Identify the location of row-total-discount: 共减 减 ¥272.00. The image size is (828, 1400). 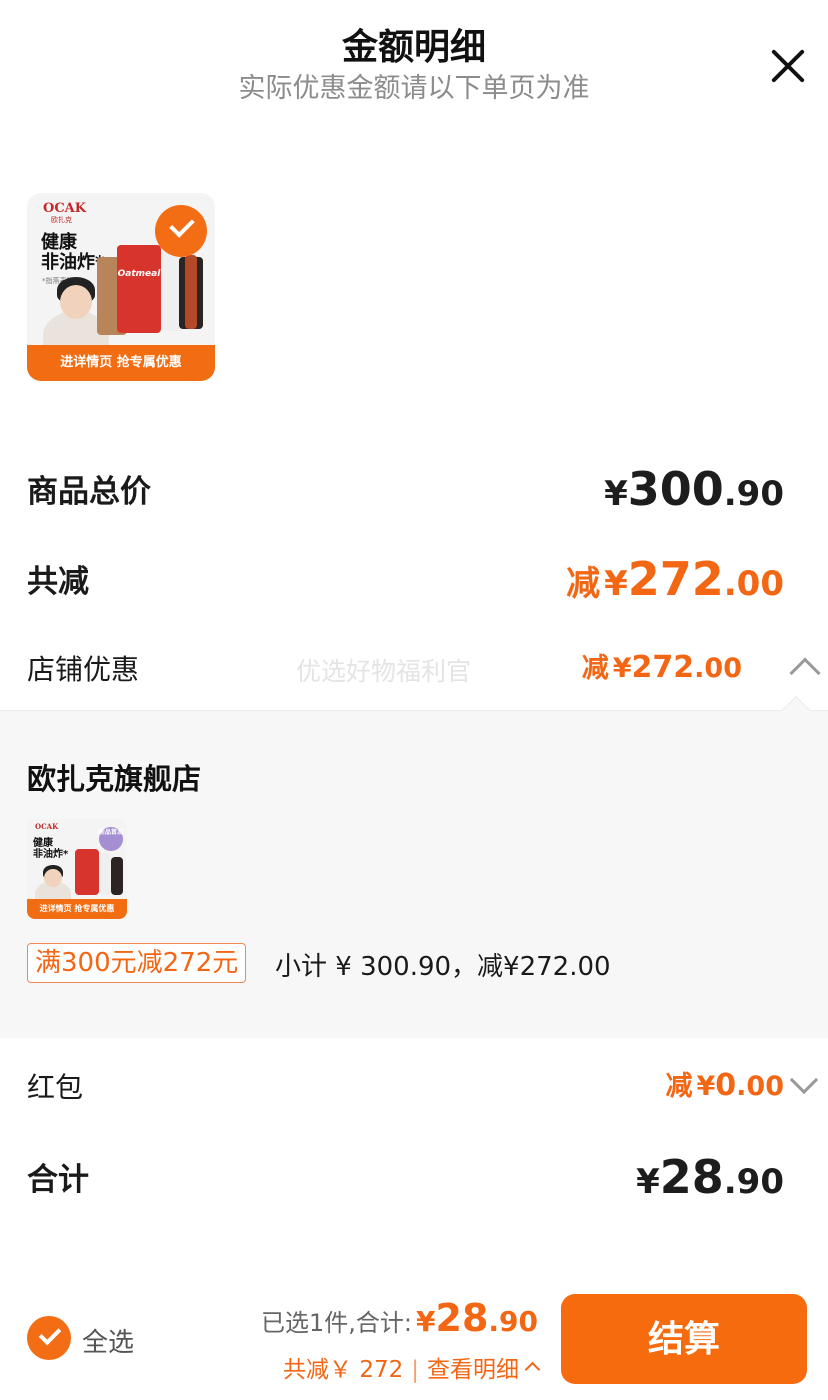
(405, 582).